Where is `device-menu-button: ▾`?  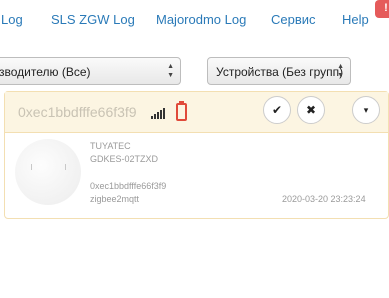
device-menu-button: ▾ is located at coordinates (366, 110).